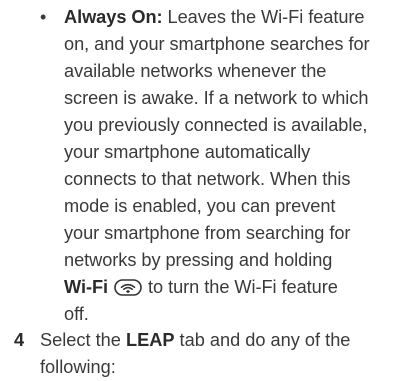 The width and height of the screenshot is (413, 381). I want to click on bullet-line-8: mode is enabled, you can prevent, so click(200, 206).